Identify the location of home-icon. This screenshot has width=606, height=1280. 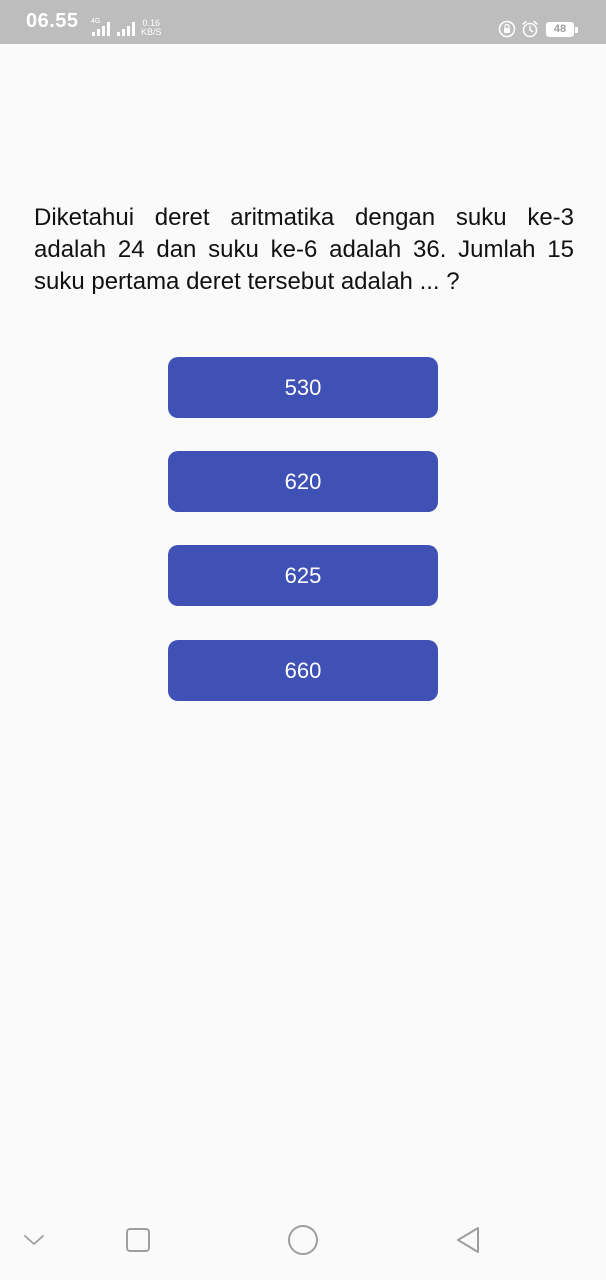
(303, 1240).